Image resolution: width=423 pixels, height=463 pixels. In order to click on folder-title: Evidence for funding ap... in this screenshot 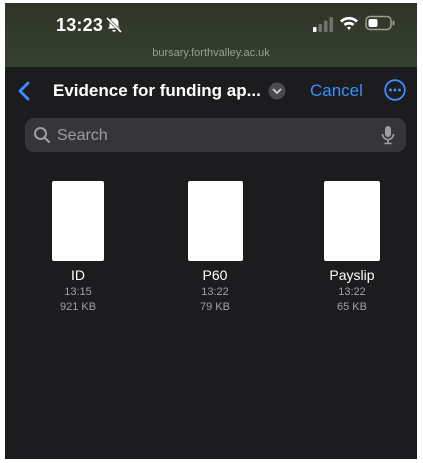, I will do `click(157, 91)`.